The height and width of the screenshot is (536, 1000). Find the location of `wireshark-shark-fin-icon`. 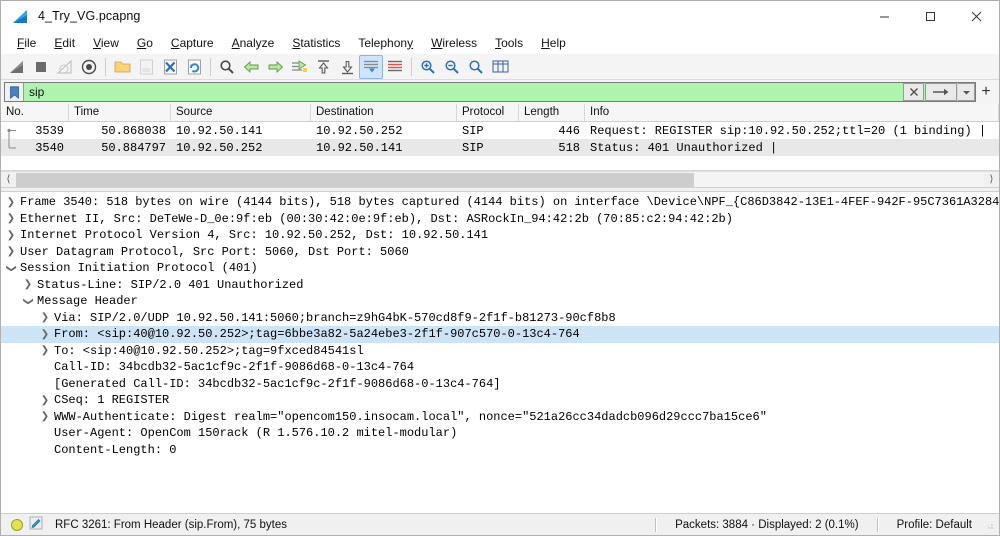

wireshark-shark-fin-icon is located at coordinates (20, 16).